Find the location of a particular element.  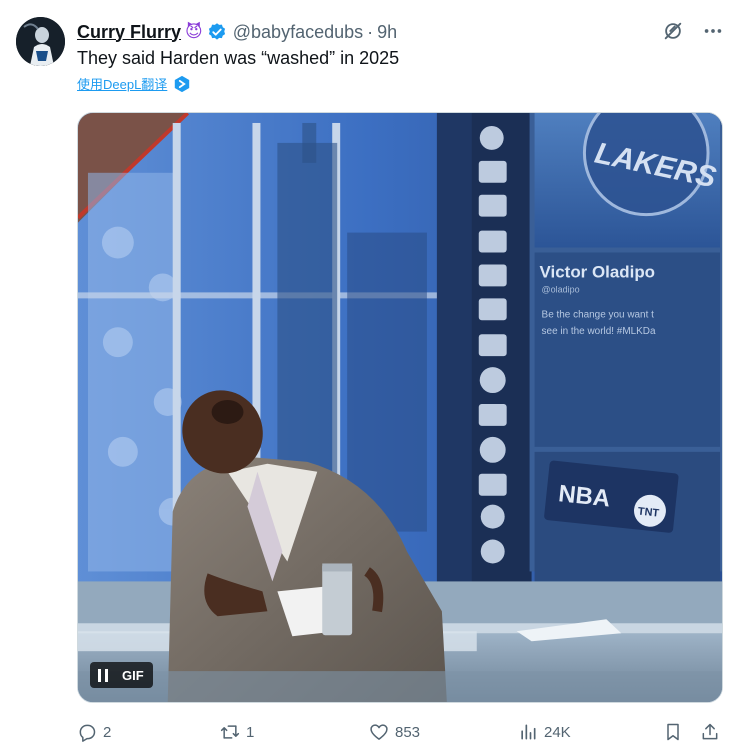

views-button: 24K is located at coordinates (544, 732).